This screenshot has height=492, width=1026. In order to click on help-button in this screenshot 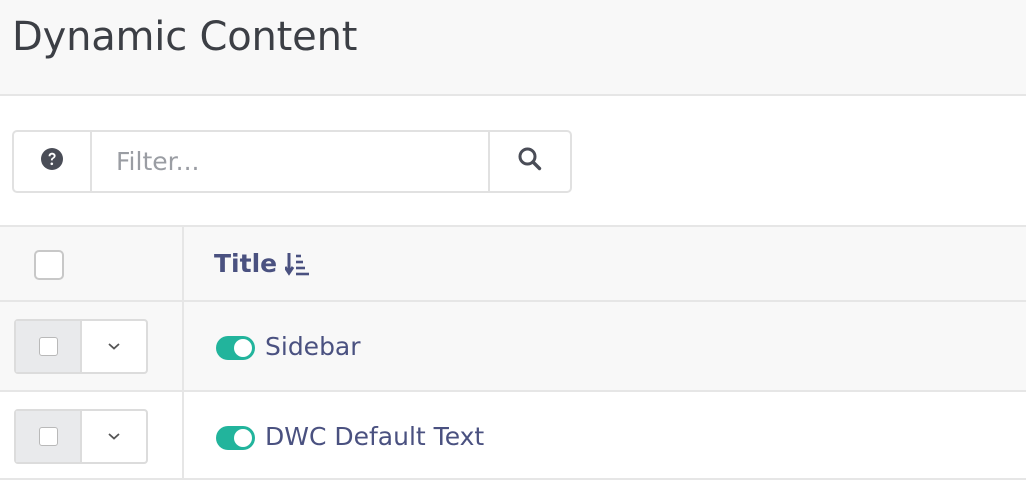, I will do `click(53, 161)`.